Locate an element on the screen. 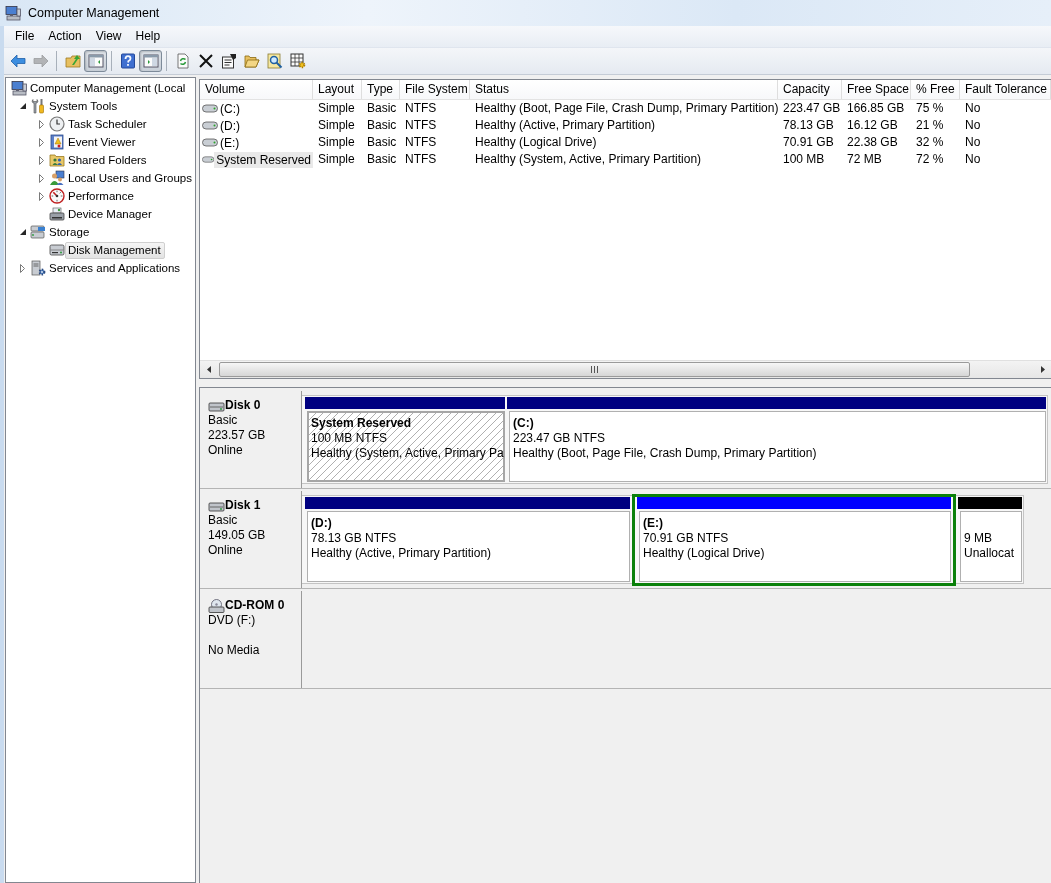 The image size is (1051, 883). table-cell-text: 223.47 GB is located at coordinates (812, 108).